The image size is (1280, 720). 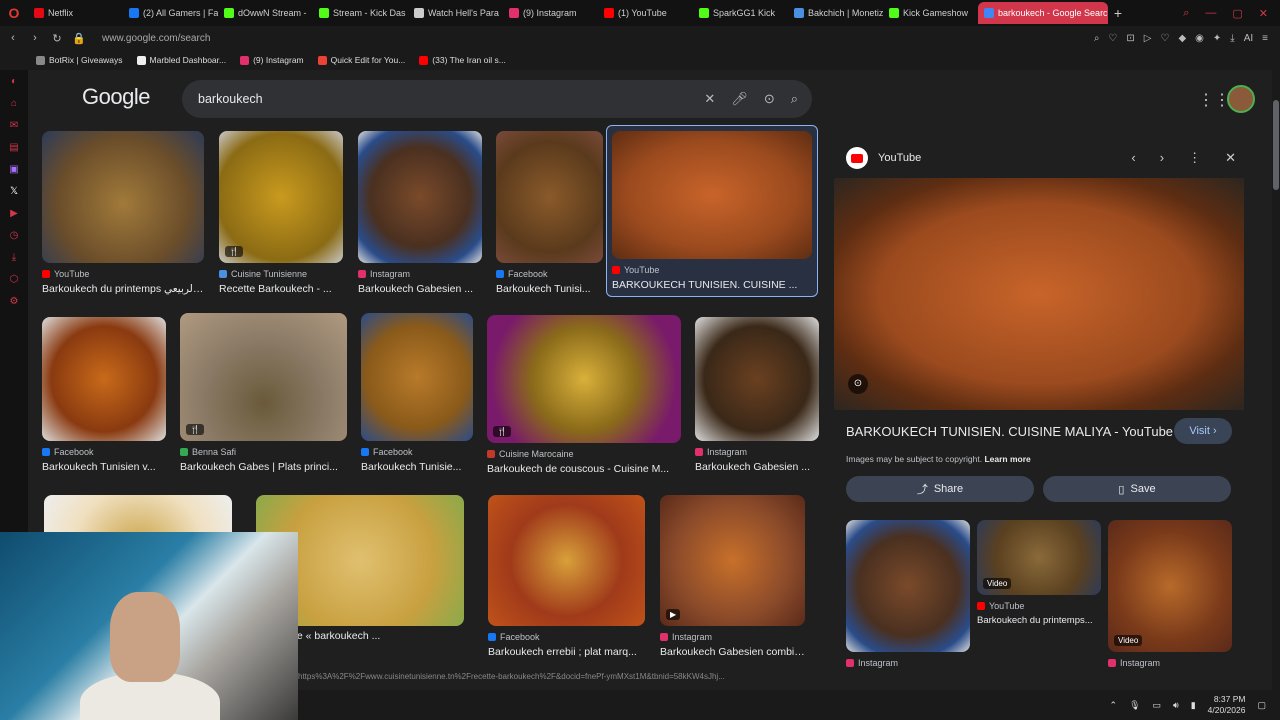 What do you see at coordinates (14, 125) in the screenshot?
I see `sidebar-messenger-icon: ✉` at bounding box center [14, 125].